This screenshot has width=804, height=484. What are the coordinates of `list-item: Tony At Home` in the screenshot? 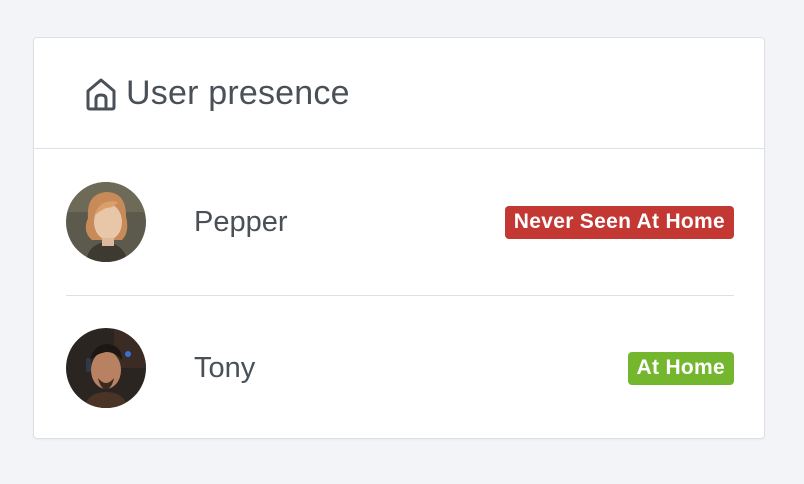 It's located at (400, 368).